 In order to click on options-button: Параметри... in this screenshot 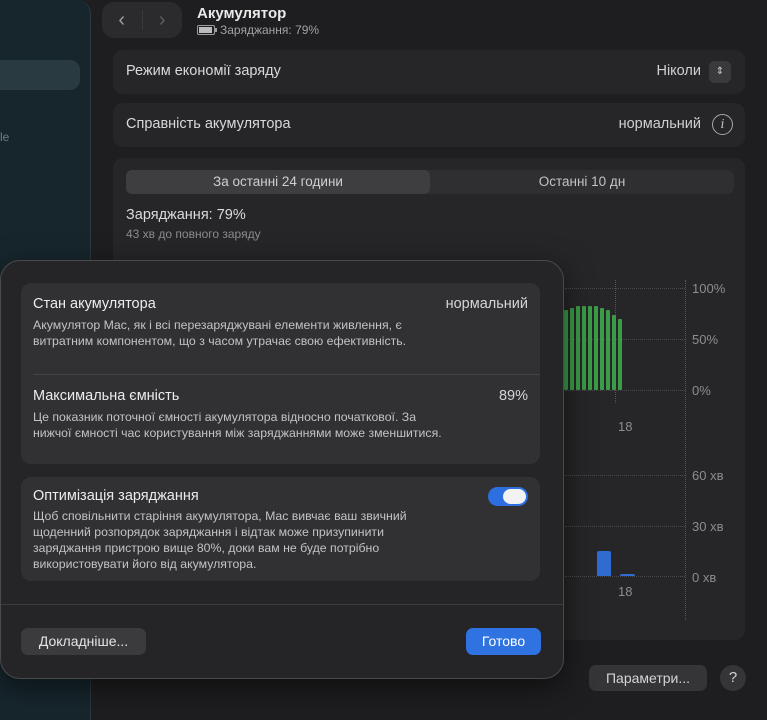, I will do `click(648, 678)`.